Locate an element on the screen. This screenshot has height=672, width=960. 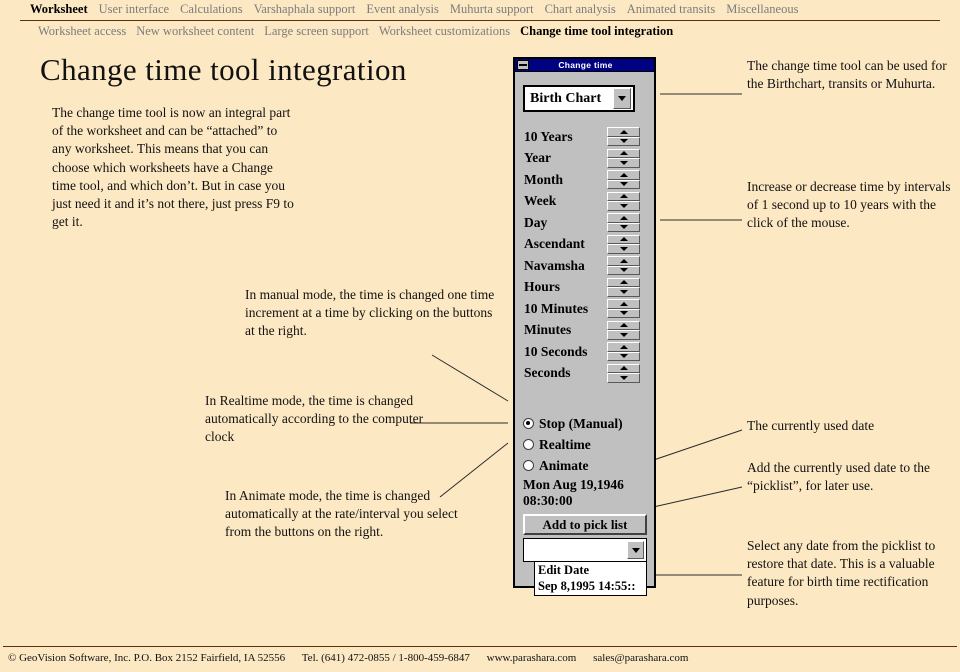
mode-radio-group: Stop (Manual) Realtime Animate is located at coordinates (588, 444).